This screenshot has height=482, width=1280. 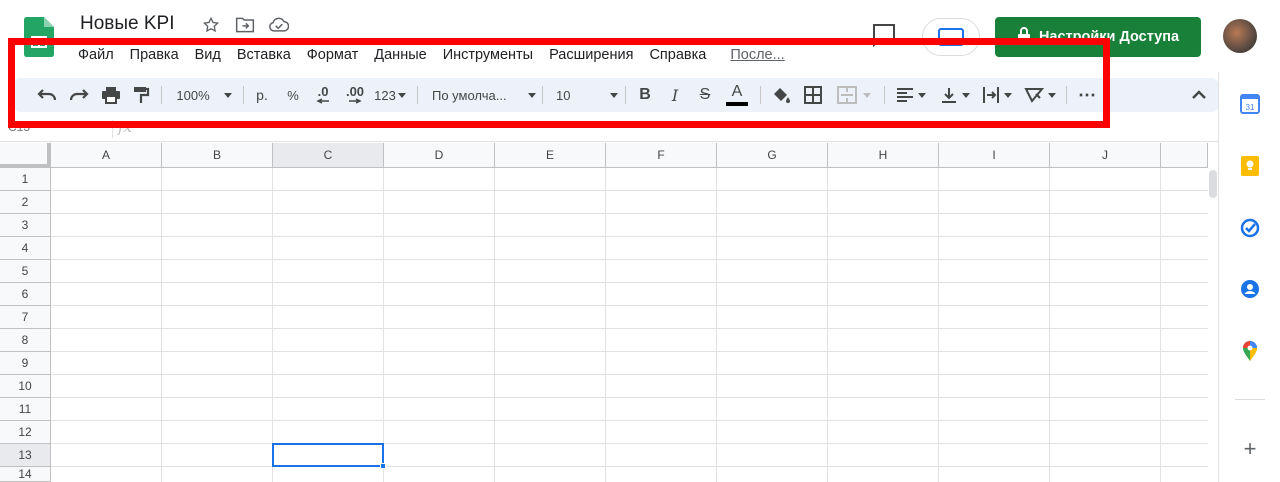 What do you see at coordinates (25, 432) in the screenshot?
I see `row-header: 12` at bounding box center [25, 432].